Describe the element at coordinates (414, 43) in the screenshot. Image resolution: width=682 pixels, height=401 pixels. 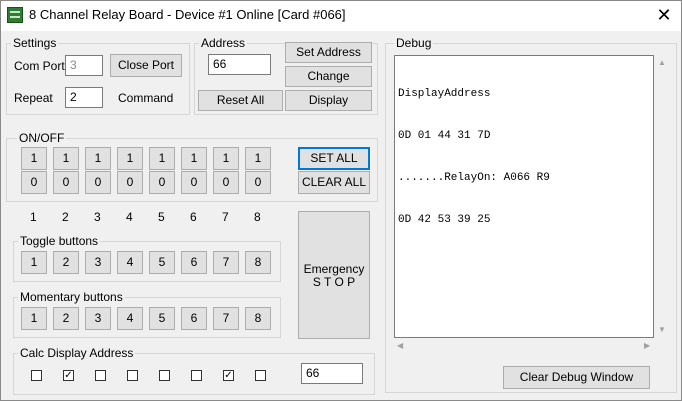
I see `debug-group-label: Debug` at that location.